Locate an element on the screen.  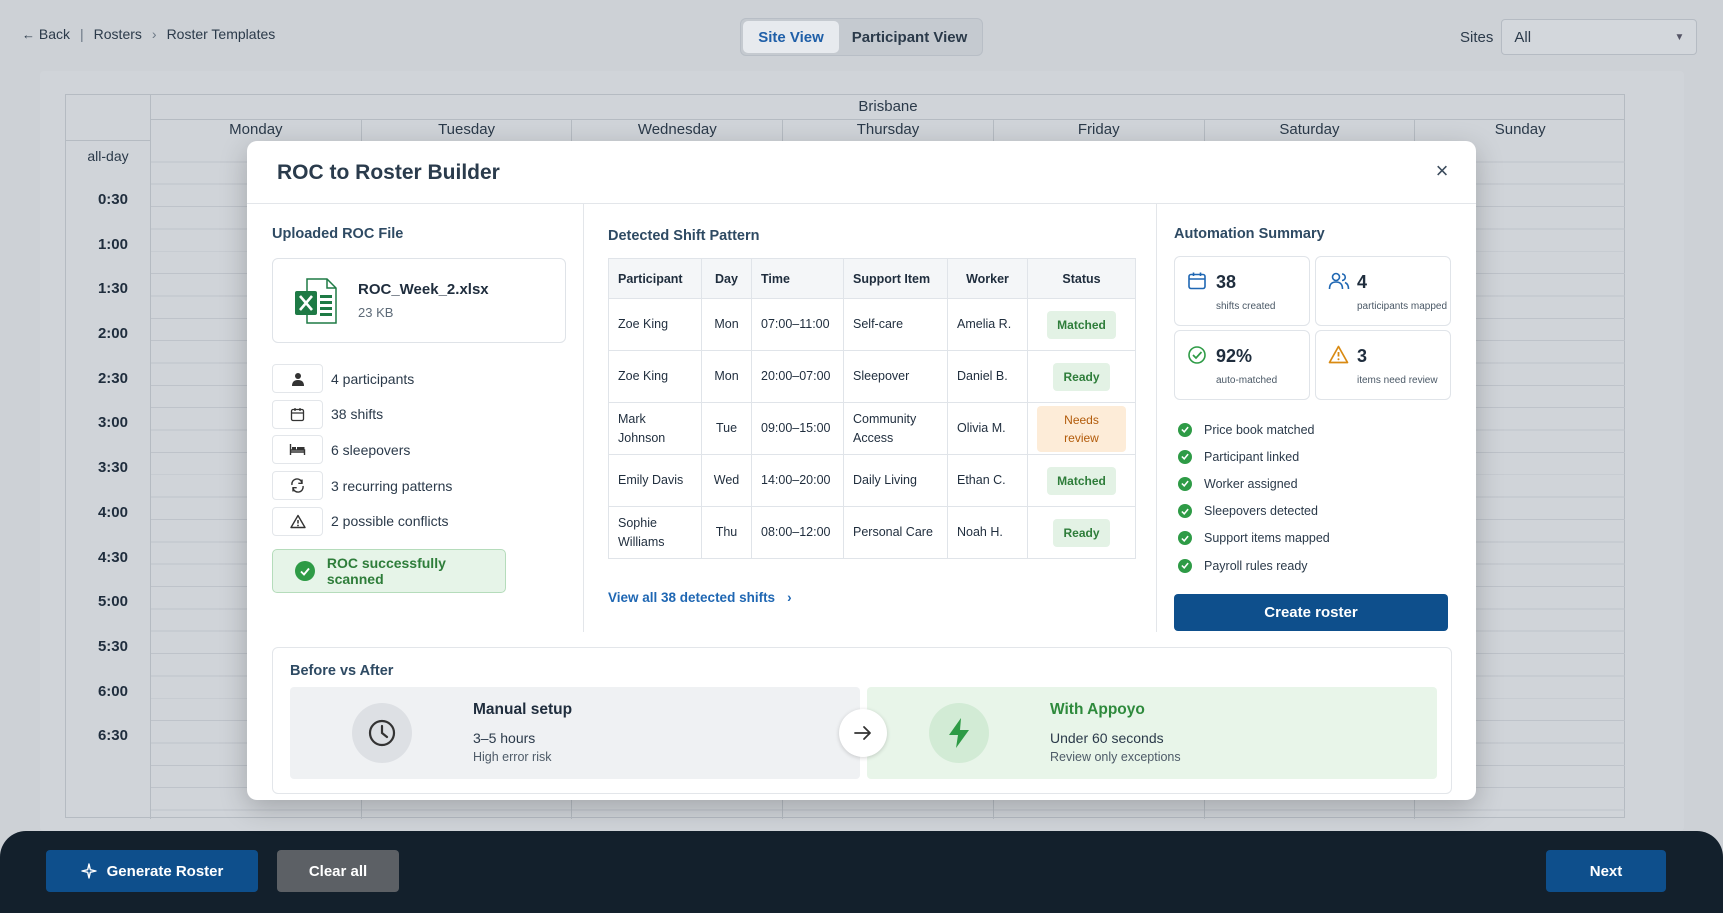
stat-recurring: 3 recurring patterns is located at coordinates (362, 486).